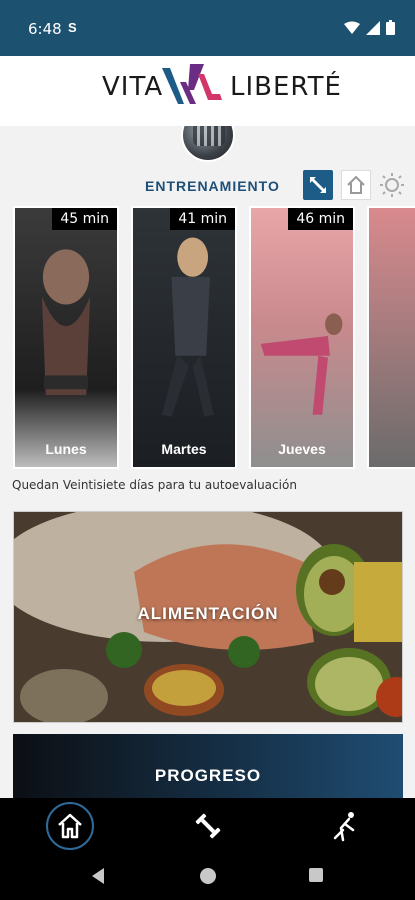 This screenshot has width=415, height=900. Describe the element at coordinates (390, 27) in the screenshot. I see `battery-icon` at that location.